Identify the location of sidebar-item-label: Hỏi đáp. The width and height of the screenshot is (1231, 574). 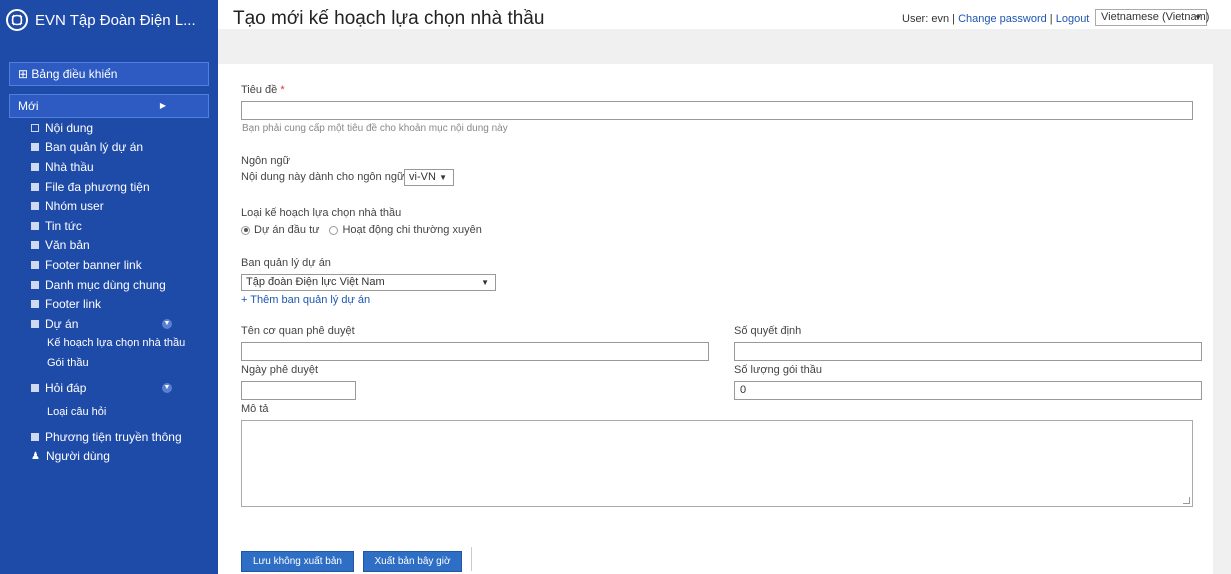
(66, 387).